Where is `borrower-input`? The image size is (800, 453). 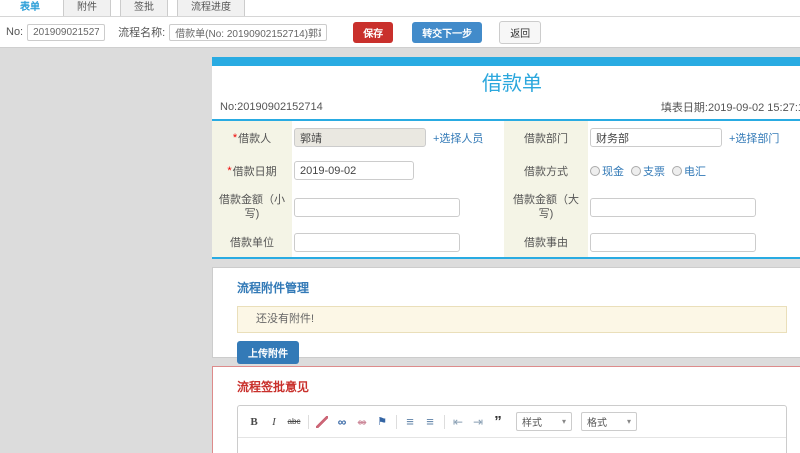 borrower-input is located at coordinates (360, 137).